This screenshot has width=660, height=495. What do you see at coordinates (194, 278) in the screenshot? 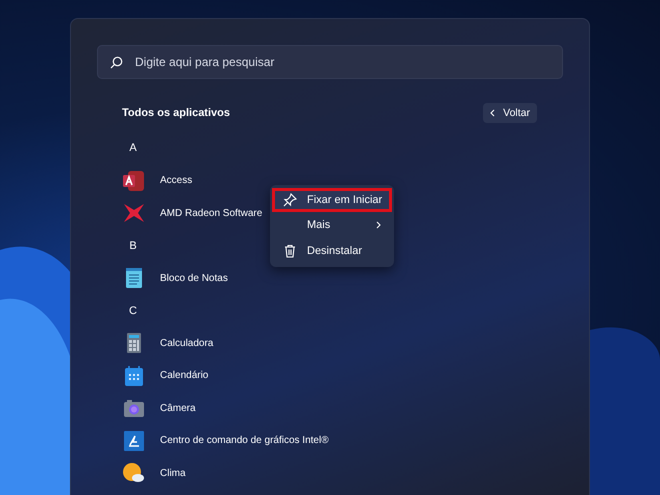
I see `app-name: Bloco de Notas` at bounding box center [194, 278].